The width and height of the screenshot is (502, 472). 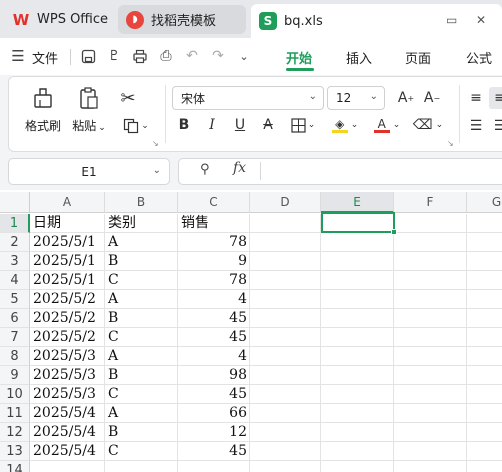 What do you see at coordinates (357, 451) in the screenshot?
I see `cell-e13` at bounding box center [357, 451].